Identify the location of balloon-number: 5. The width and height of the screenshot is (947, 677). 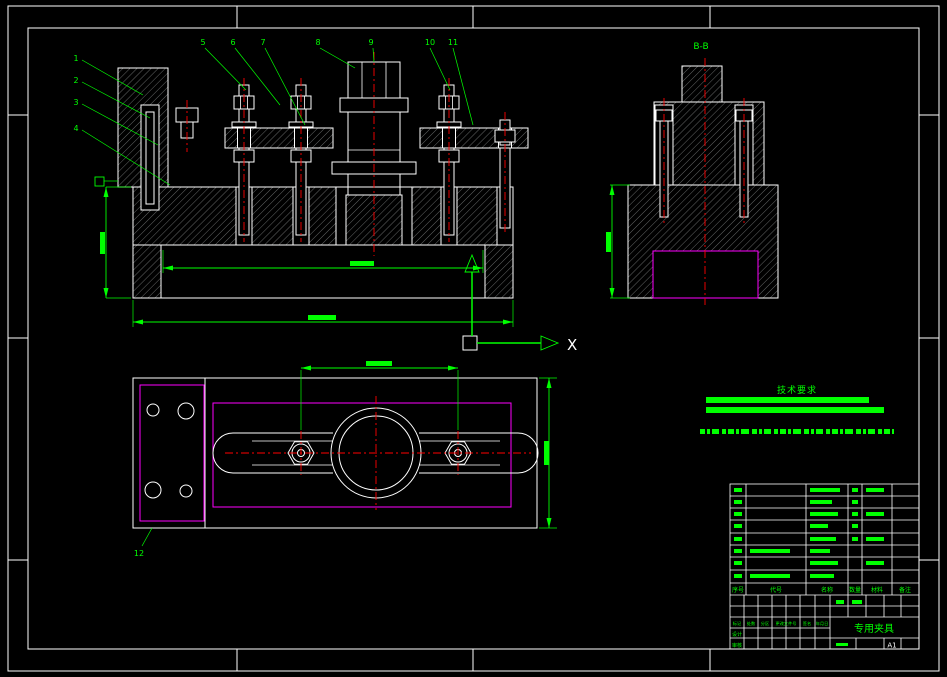
(202, 42).